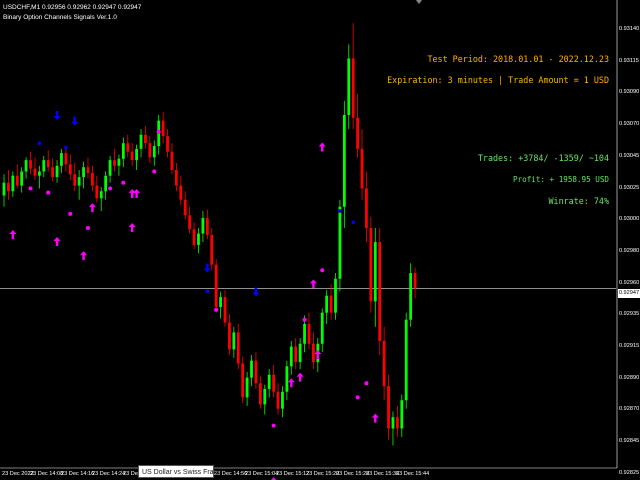 The height and width of the screenshot is (480, 640). What do you see at coordinates (629, 282) in the screenshot?
I see `price-axis-label: 0.92960` at bounding box center [629, 282].